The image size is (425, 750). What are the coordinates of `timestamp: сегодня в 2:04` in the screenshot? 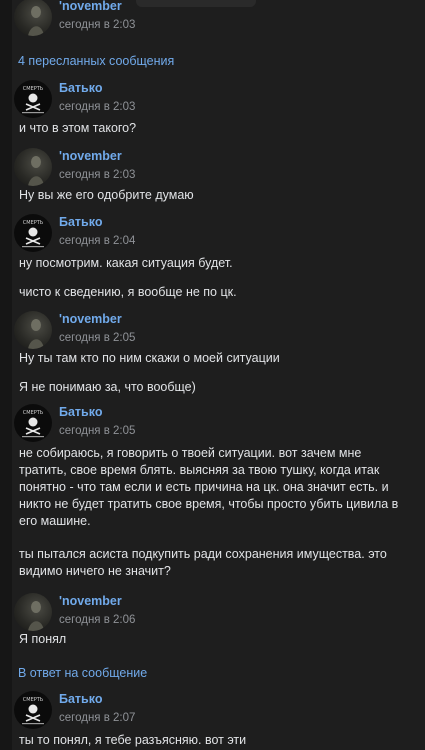 It's located at (97, 241).